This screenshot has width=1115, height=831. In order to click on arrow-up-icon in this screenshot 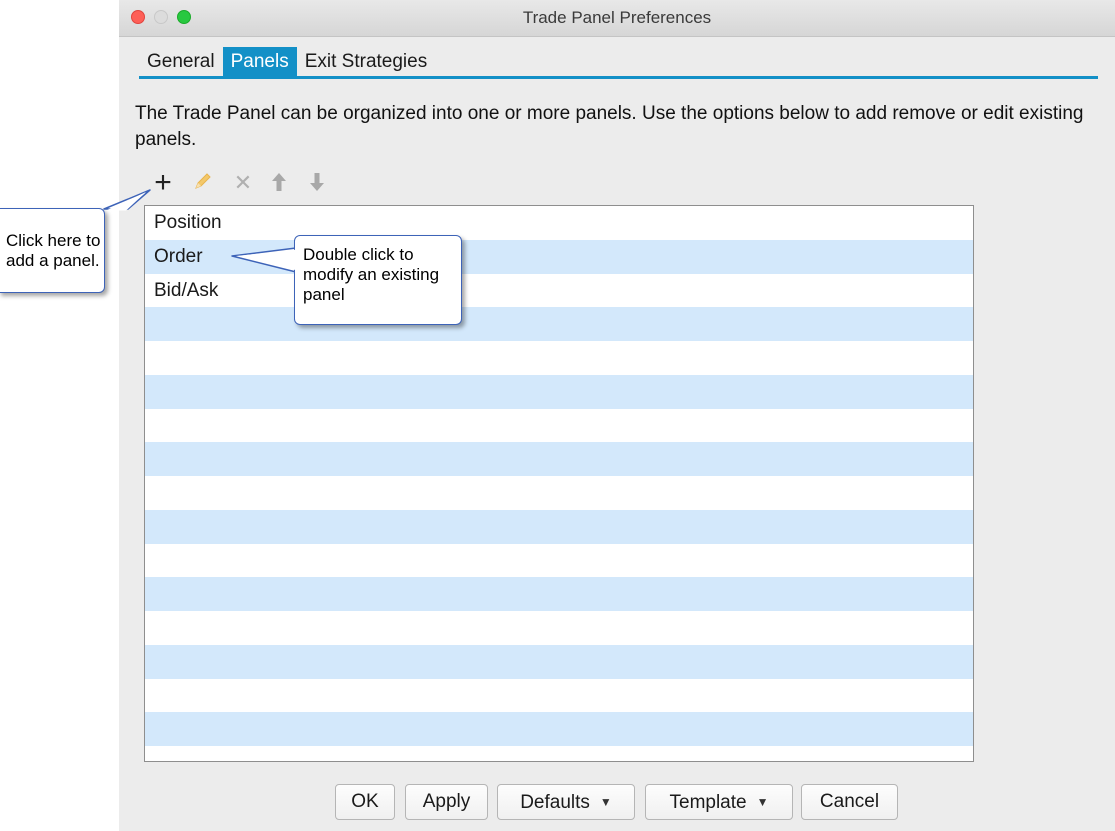, I will do `click(279, 183)`.